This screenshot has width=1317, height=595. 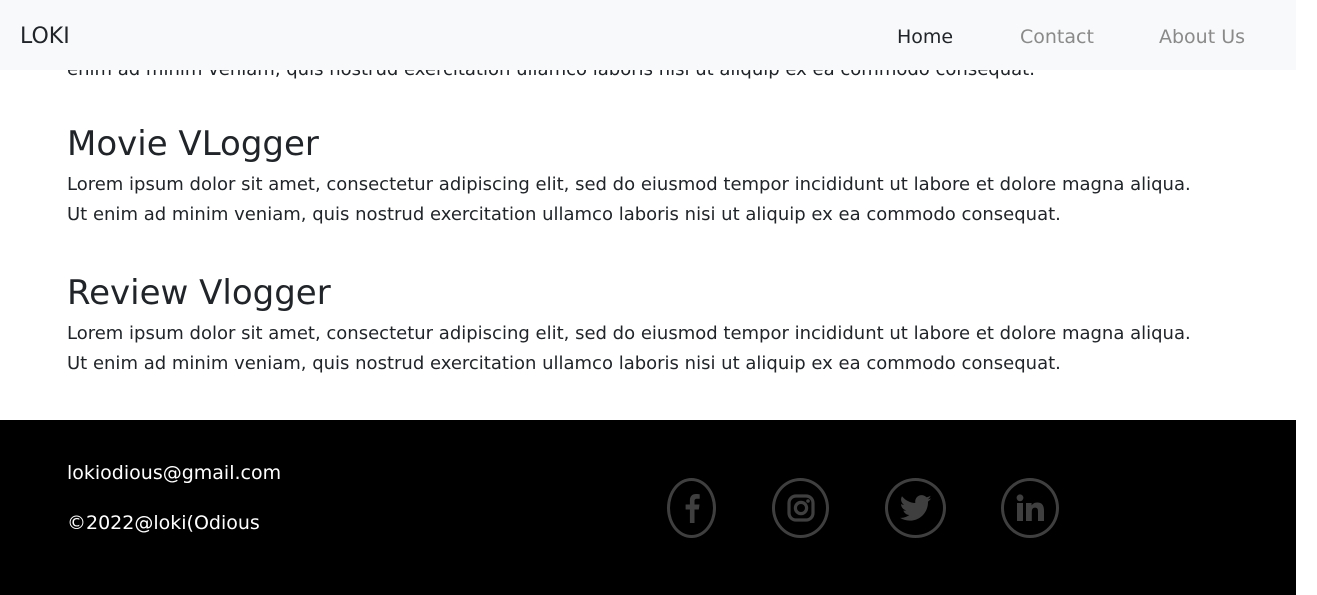 What do you see at coordinates (1306, 297) in the screenshot?
I see `scrollbar-gutter` at bounding box center [1306, 297].